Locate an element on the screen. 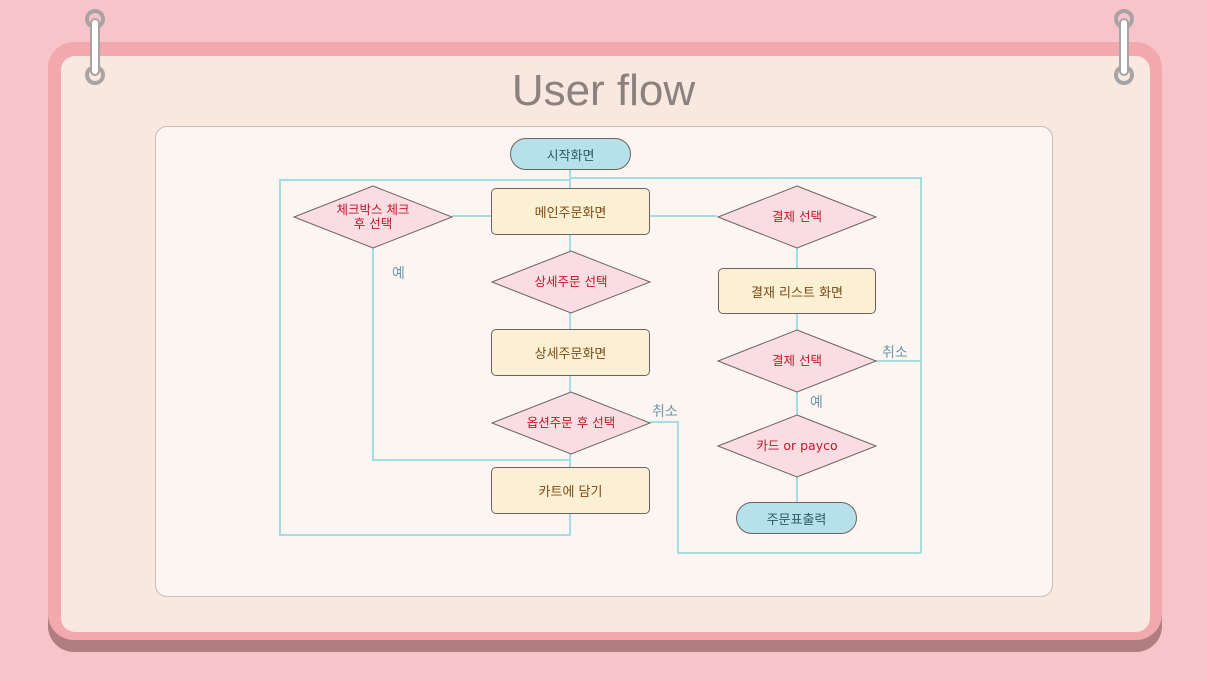 Image resolution: width=1207 pixels, height=681 pixels. decision-card-label: 카드 or payco is located at coordinates (797, 445).